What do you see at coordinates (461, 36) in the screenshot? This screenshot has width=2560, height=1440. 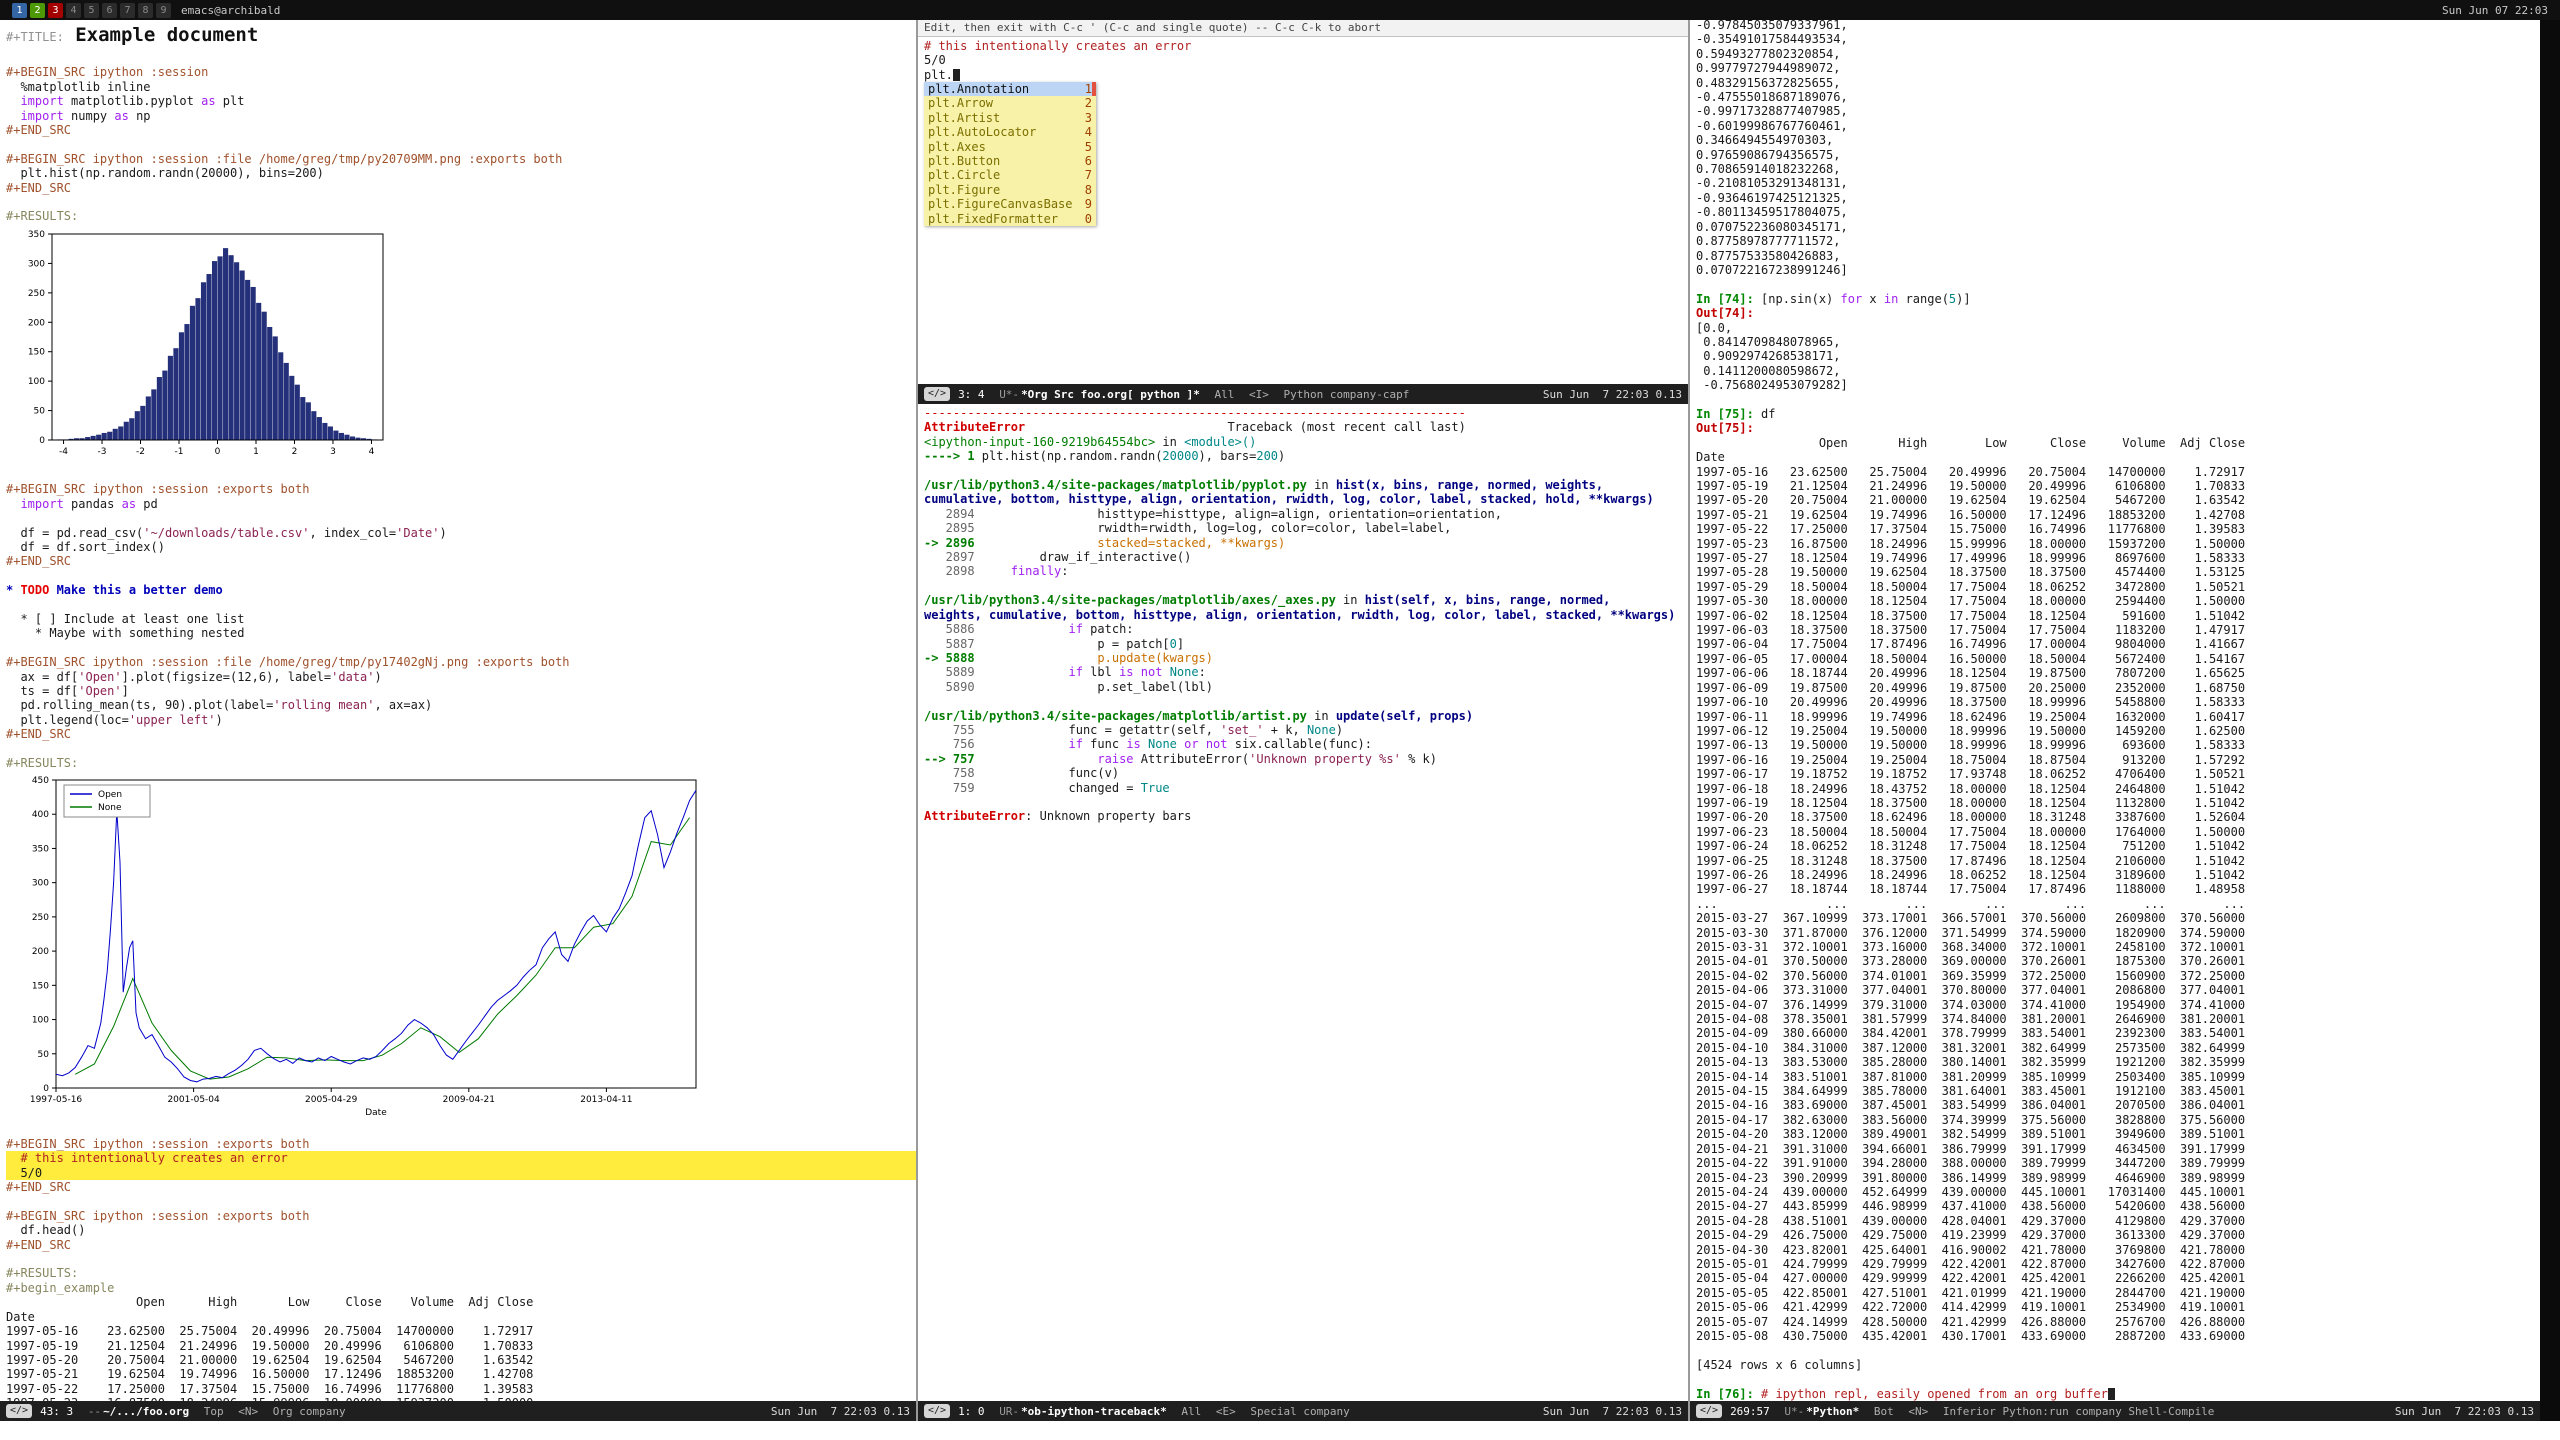 I see `buffer-line: #+TITLE: Example document` at bounding box center [461, 36].